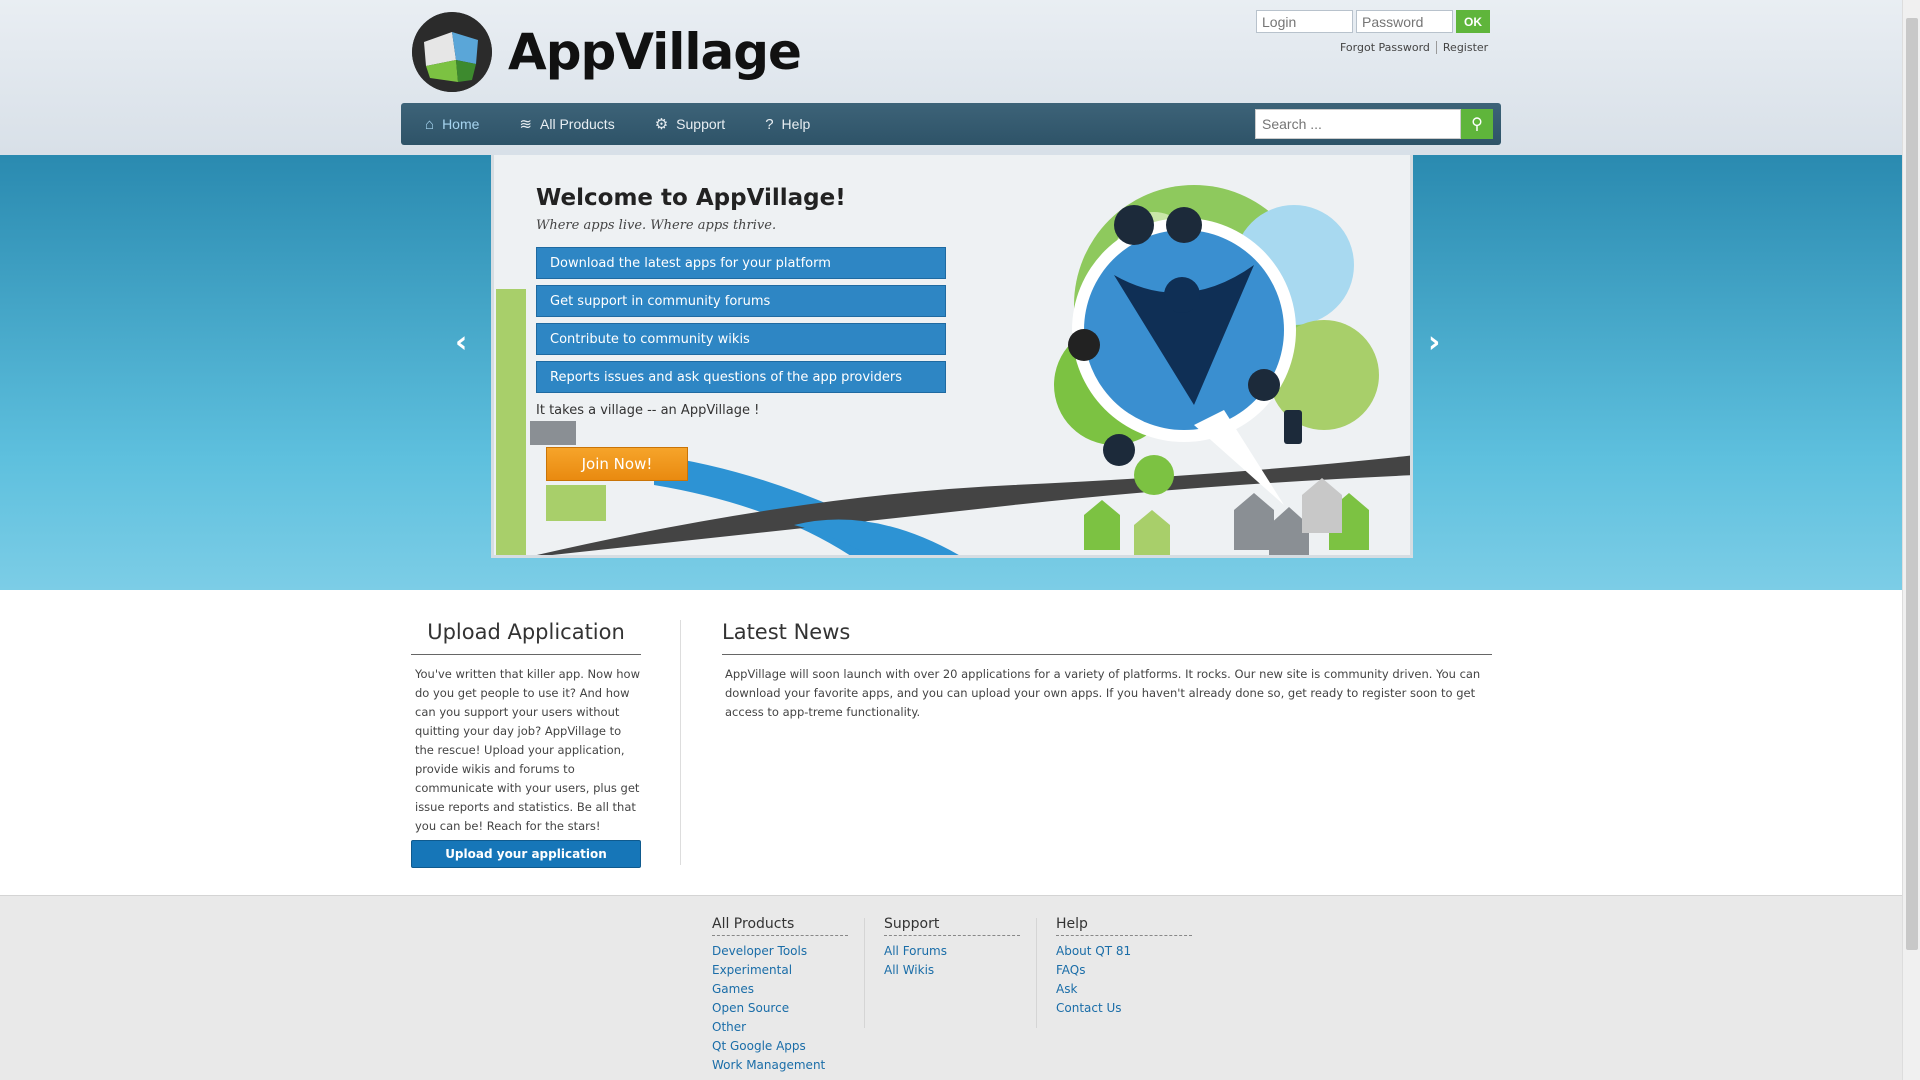 This screenshot has height=1080, width=1920. I want to click on hero-tagline: It takes a village -- an AppVillage !, so click(648, 410).